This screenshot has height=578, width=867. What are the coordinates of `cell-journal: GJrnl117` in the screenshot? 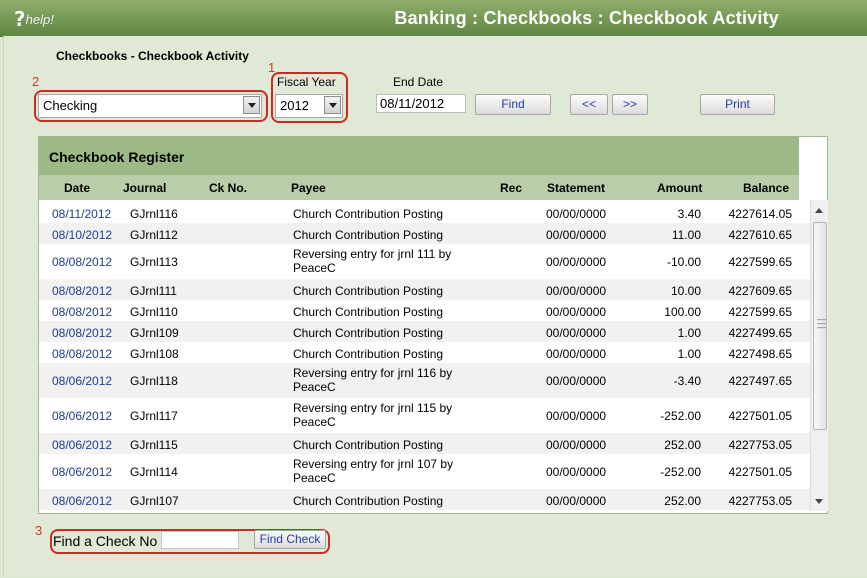 It's located at (154, 416).